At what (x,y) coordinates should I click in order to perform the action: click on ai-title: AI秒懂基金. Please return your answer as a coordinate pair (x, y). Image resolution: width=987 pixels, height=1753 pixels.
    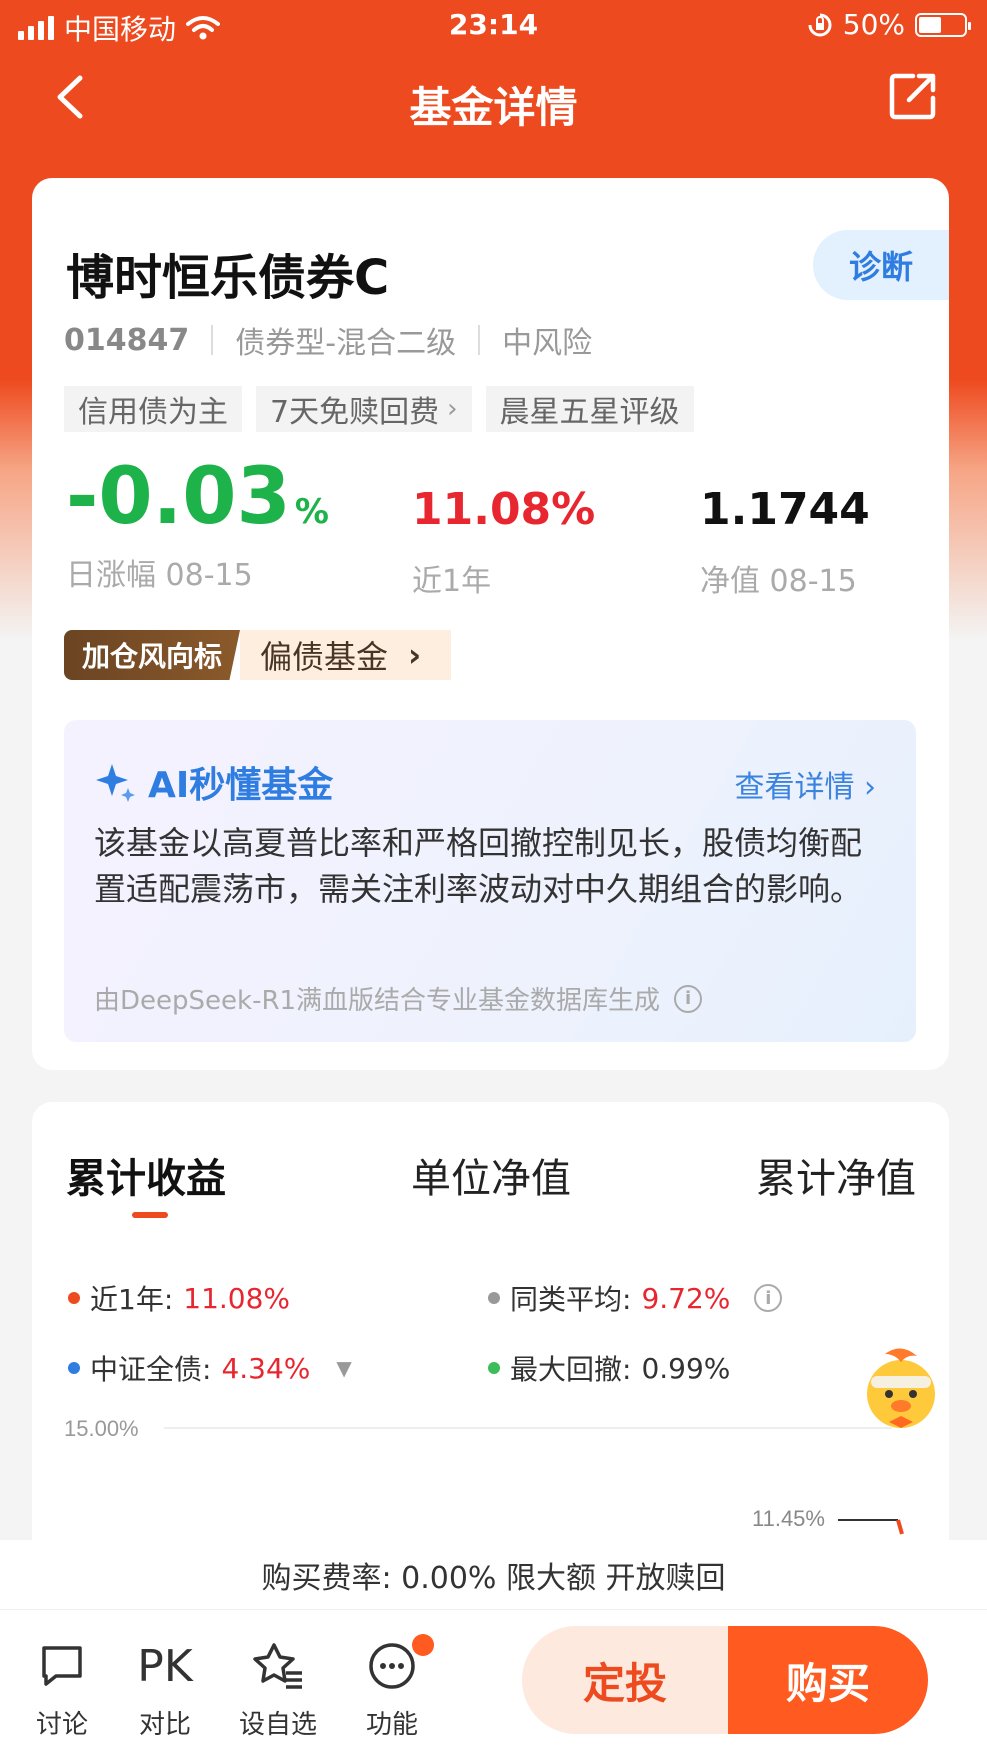
    Looking at the image, I should click on (213, 782).